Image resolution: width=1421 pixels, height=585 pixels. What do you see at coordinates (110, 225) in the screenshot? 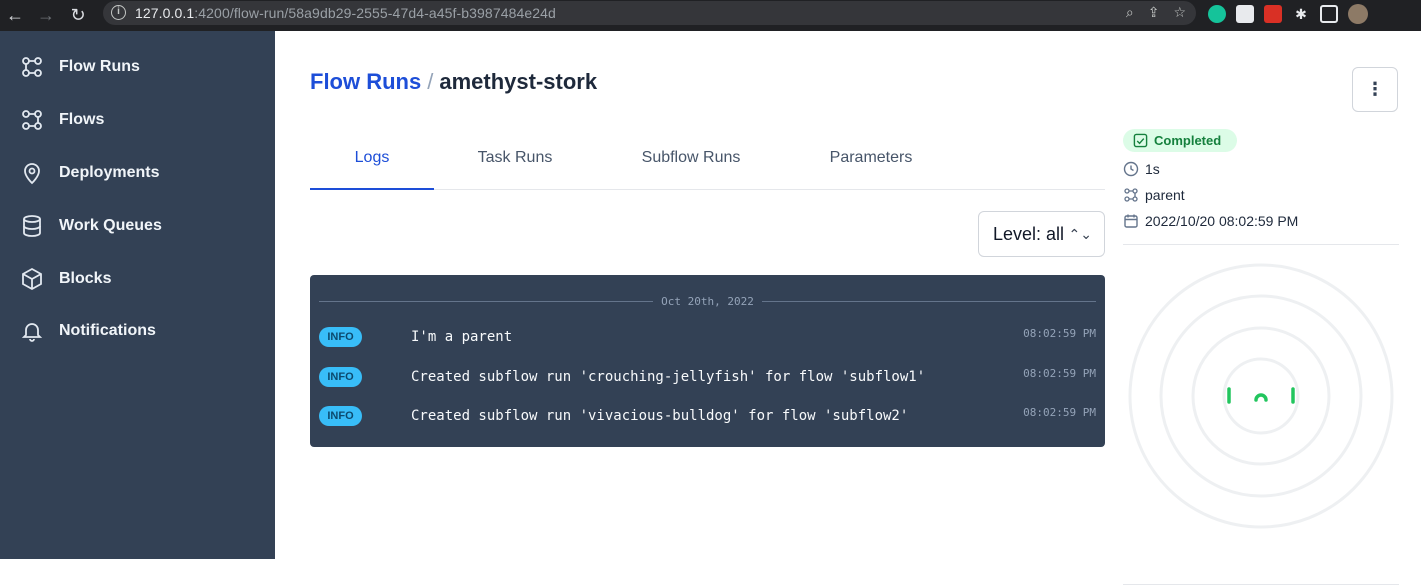
I see `sidebar-item-label: Work Queues` at bounding box center [110, 225].